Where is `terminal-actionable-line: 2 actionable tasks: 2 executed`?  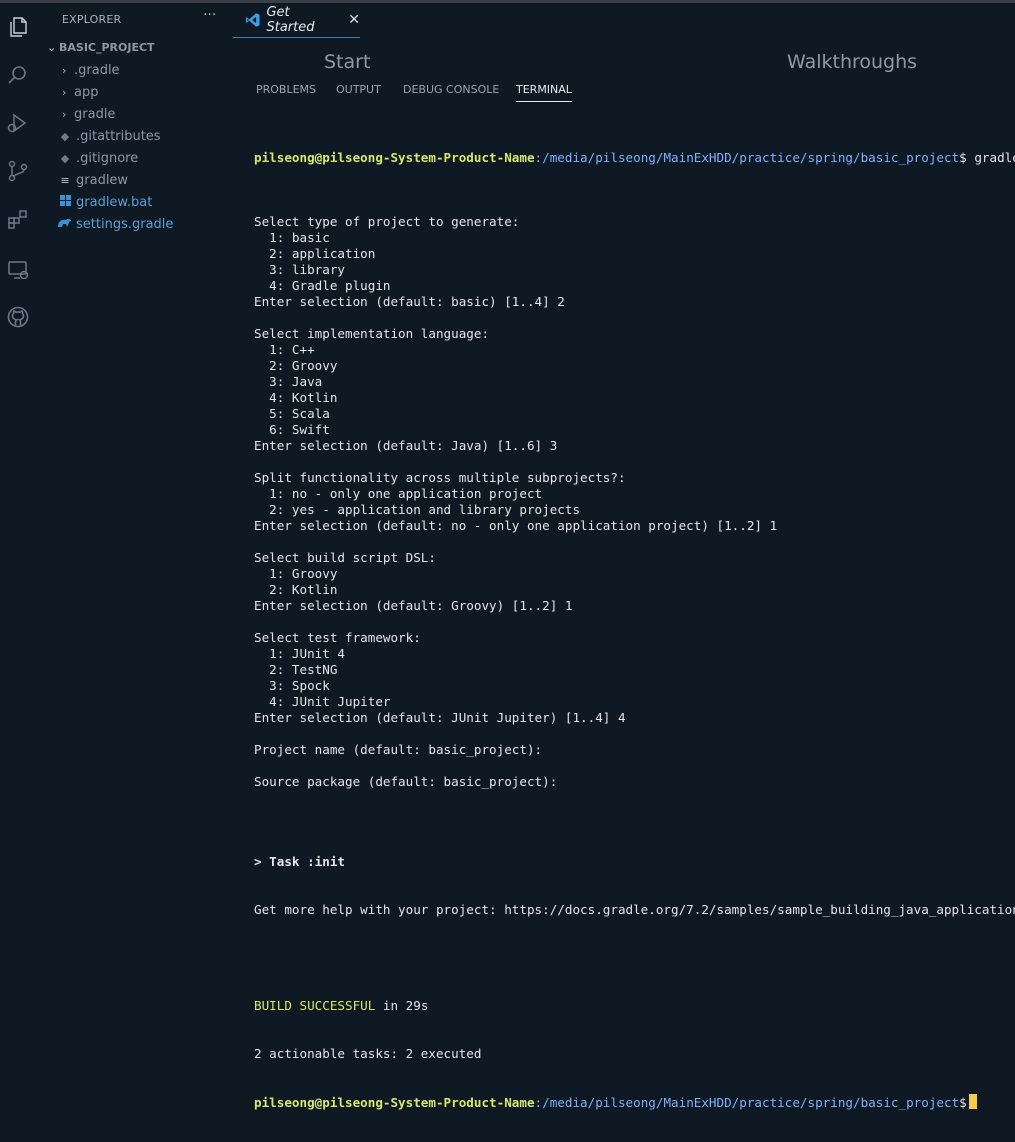
terminal-actionable-line: 2 actionable tasks: 2 executed is located at coordinates (368, 1053).